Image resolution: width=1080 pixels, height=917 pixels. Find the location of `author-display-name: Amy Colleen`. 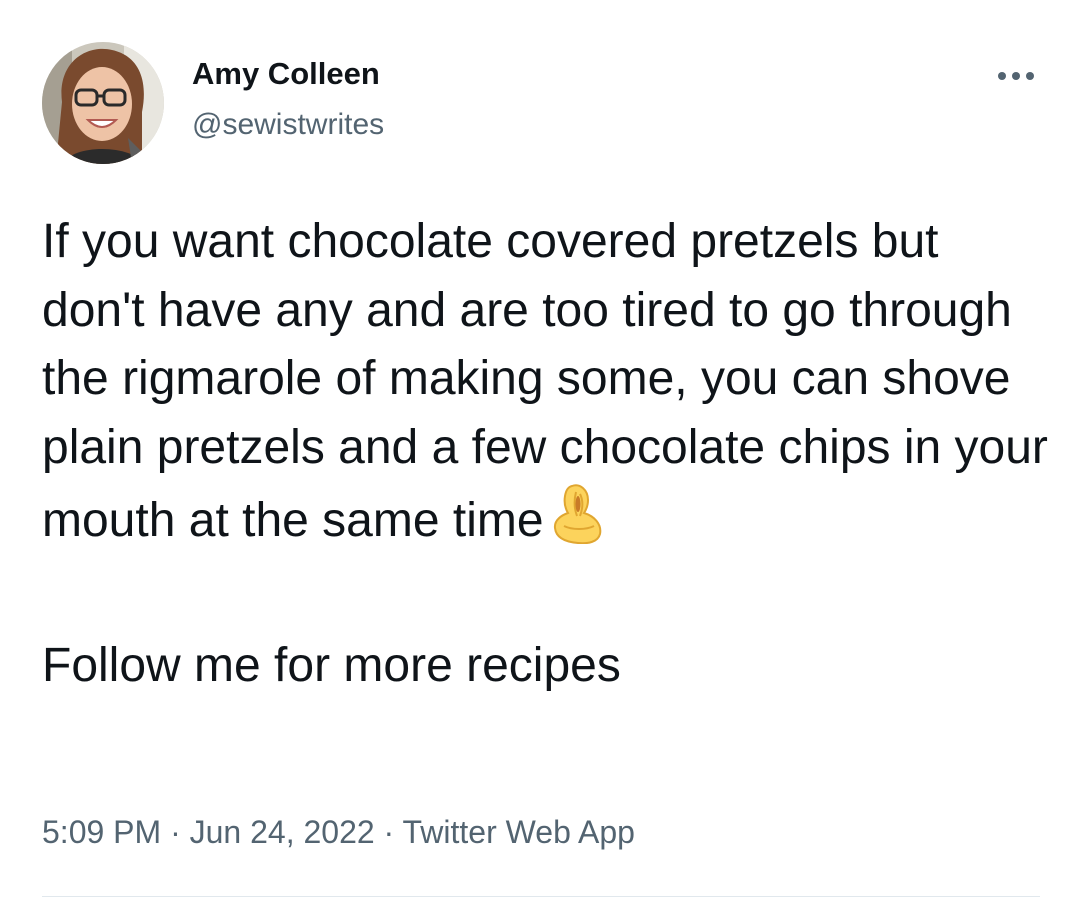

author-display-name: Amy Colleen is located at coordinates (286, 74).